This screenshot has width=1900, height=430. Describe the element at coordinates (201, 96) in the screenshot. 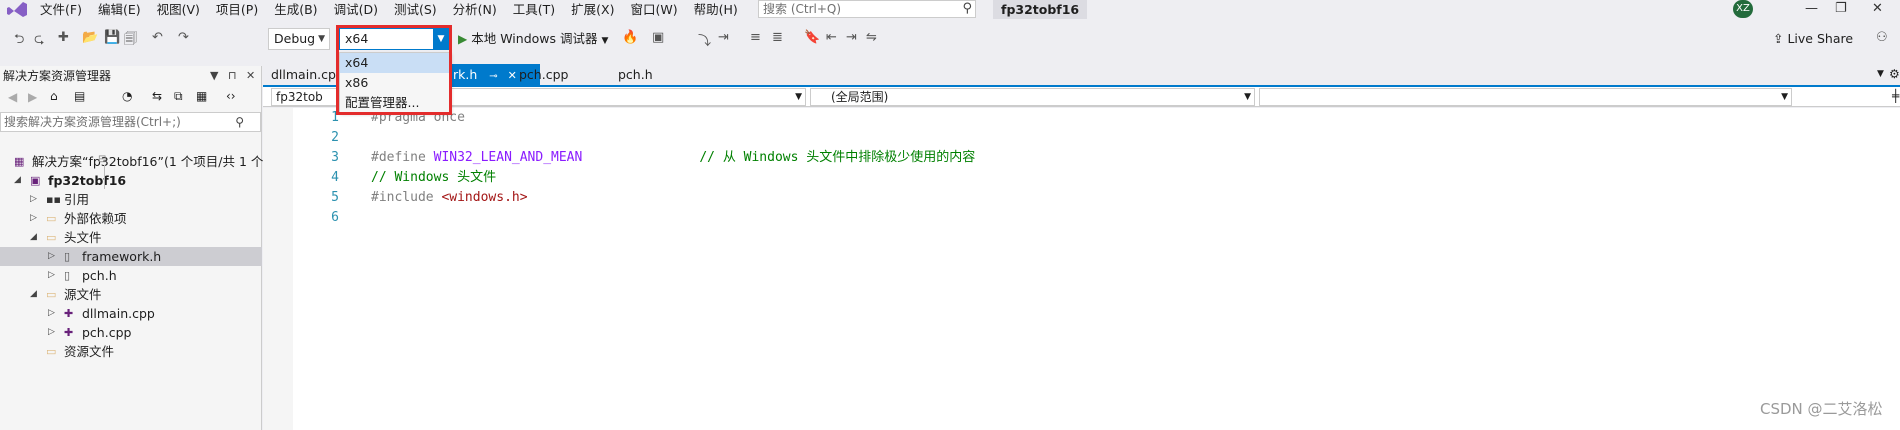

I see `show-all-files-icon: ▦` at that location.